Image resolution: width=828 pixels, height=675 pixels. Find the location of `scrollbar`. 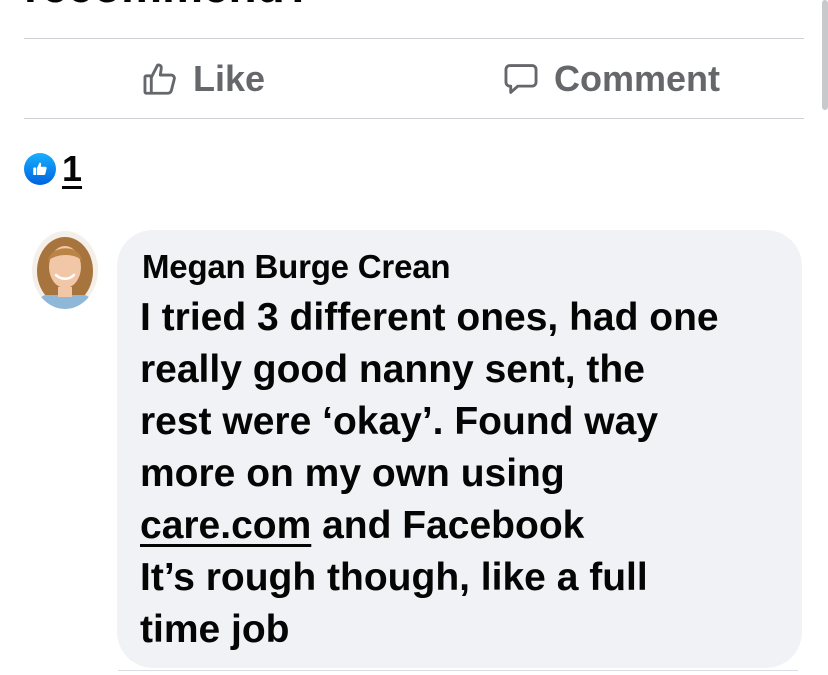

scrollbar is located at coordinates (825, 55).